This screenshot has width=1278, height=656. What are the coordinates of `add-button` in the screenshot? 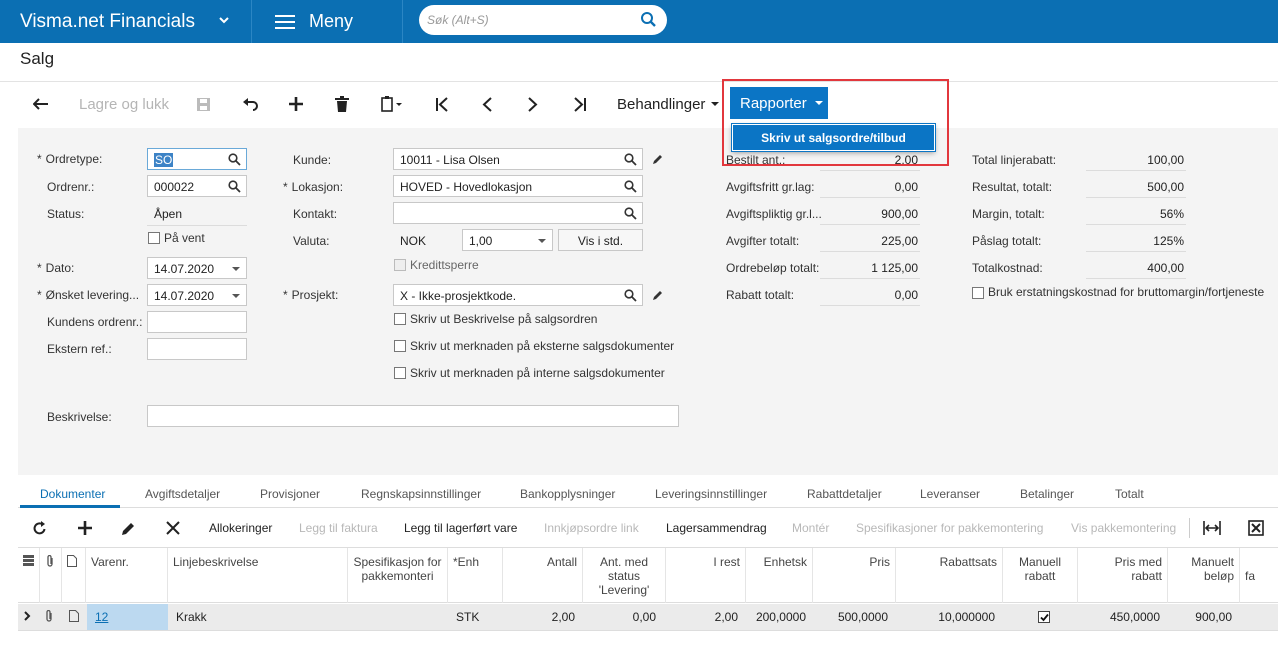 It's located at (296, 104).